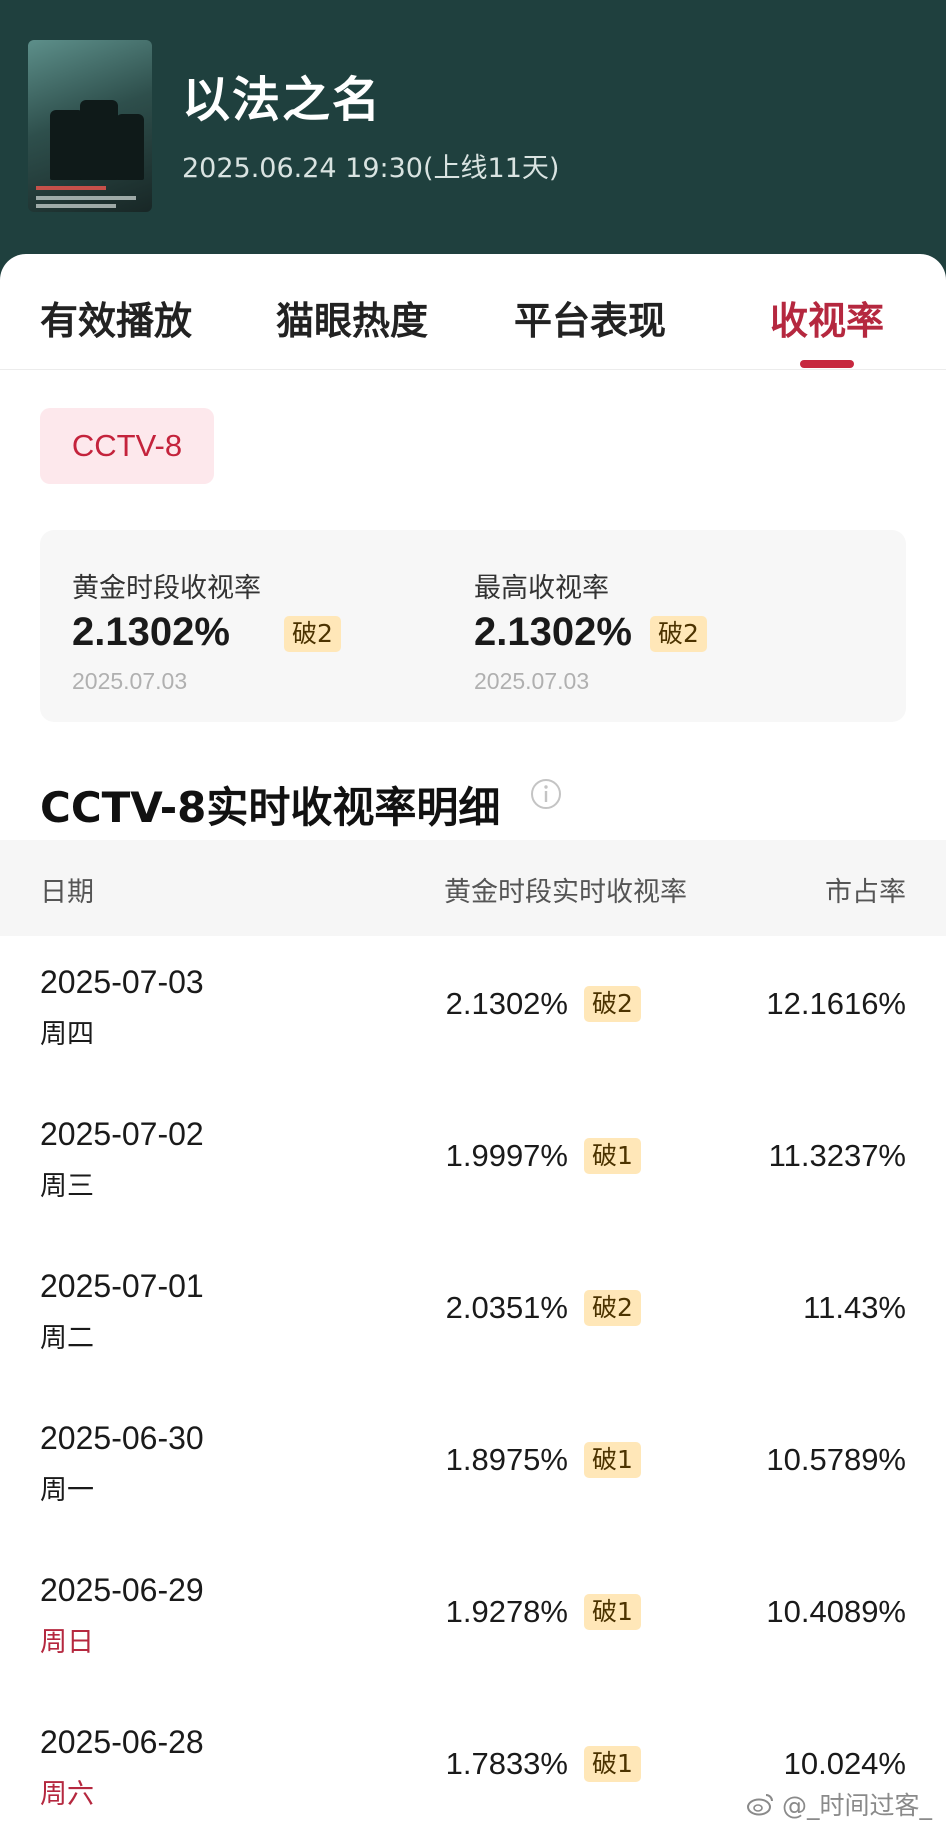  I want to click on table-header: 日期 黄金时段实时收视率 市占率, so click(473, 888).